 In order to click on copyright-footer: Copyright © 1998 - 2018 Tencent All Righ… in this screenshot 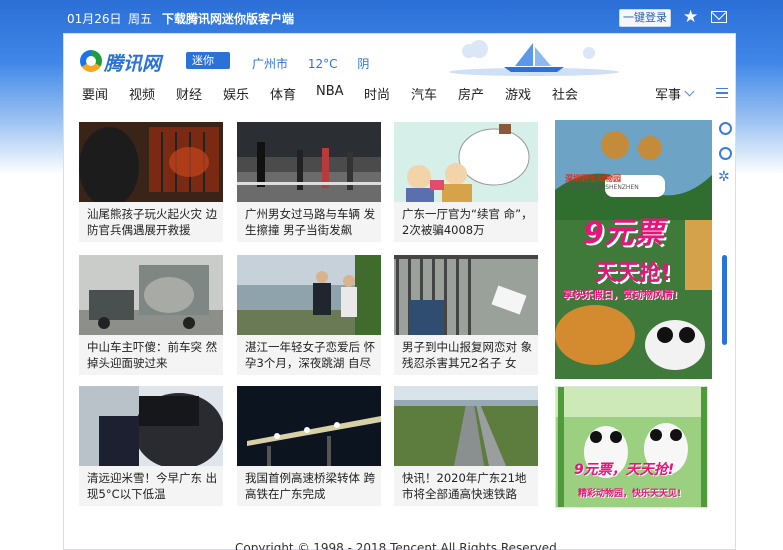, I will do `click(396, 545)`.